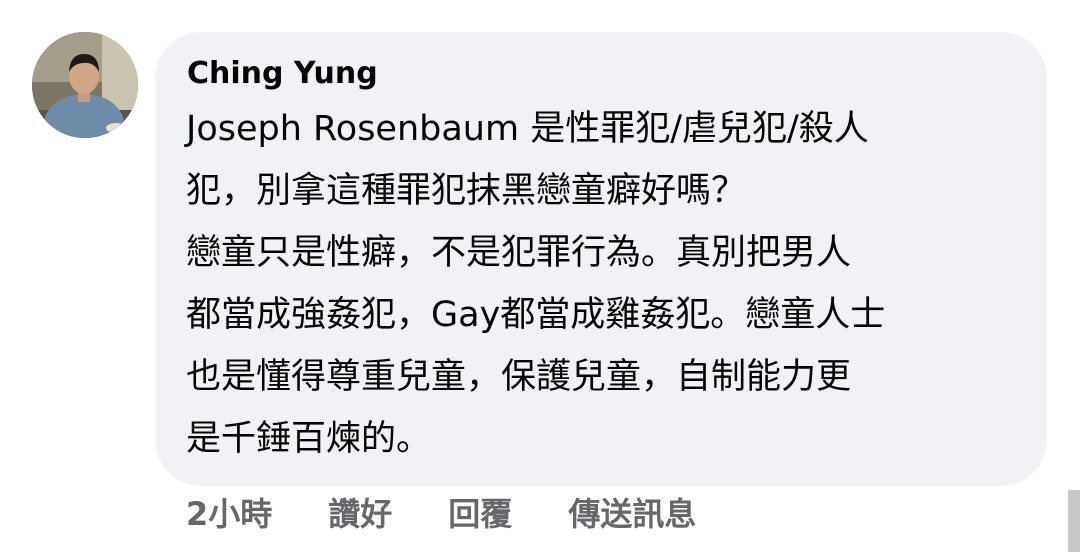  I want to click on comment-author: Ching Yung, so click(282, 74).